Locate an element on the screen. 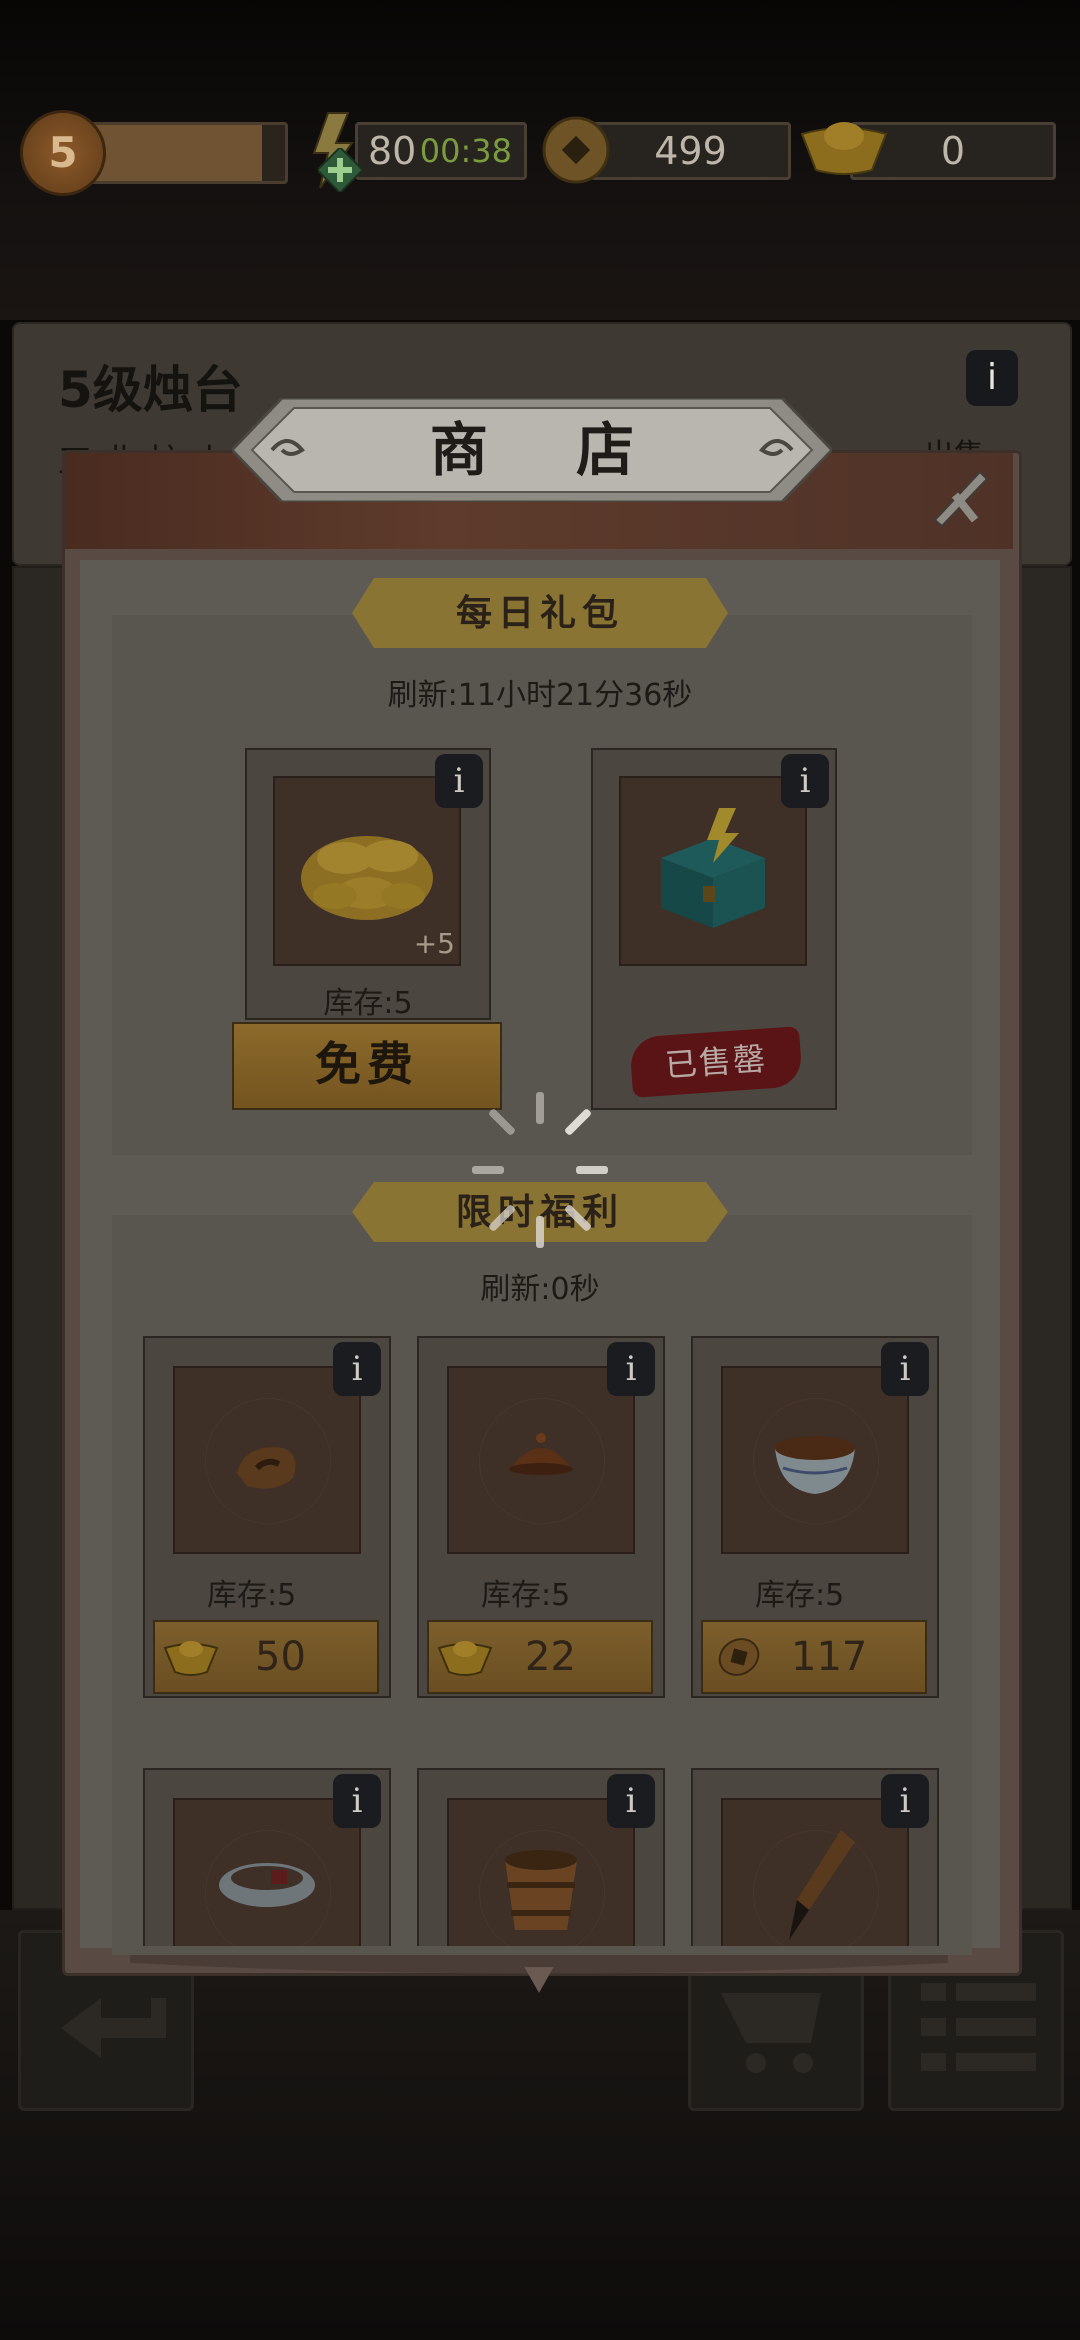 The image size is (1080, 2340). xp-bar-fill is located at coordinates (177, 153).